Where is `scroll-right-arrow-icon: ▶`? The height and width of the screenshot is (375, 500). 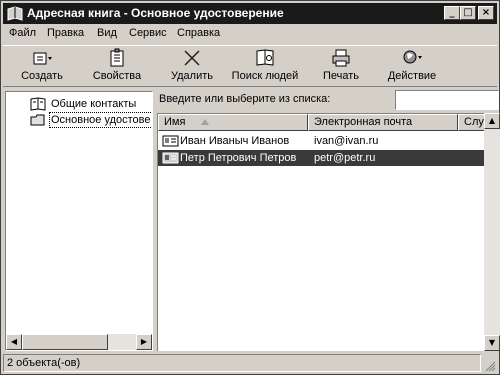
scroll-right-arrow-icon: ▶ is located at coordinates (144, 342).